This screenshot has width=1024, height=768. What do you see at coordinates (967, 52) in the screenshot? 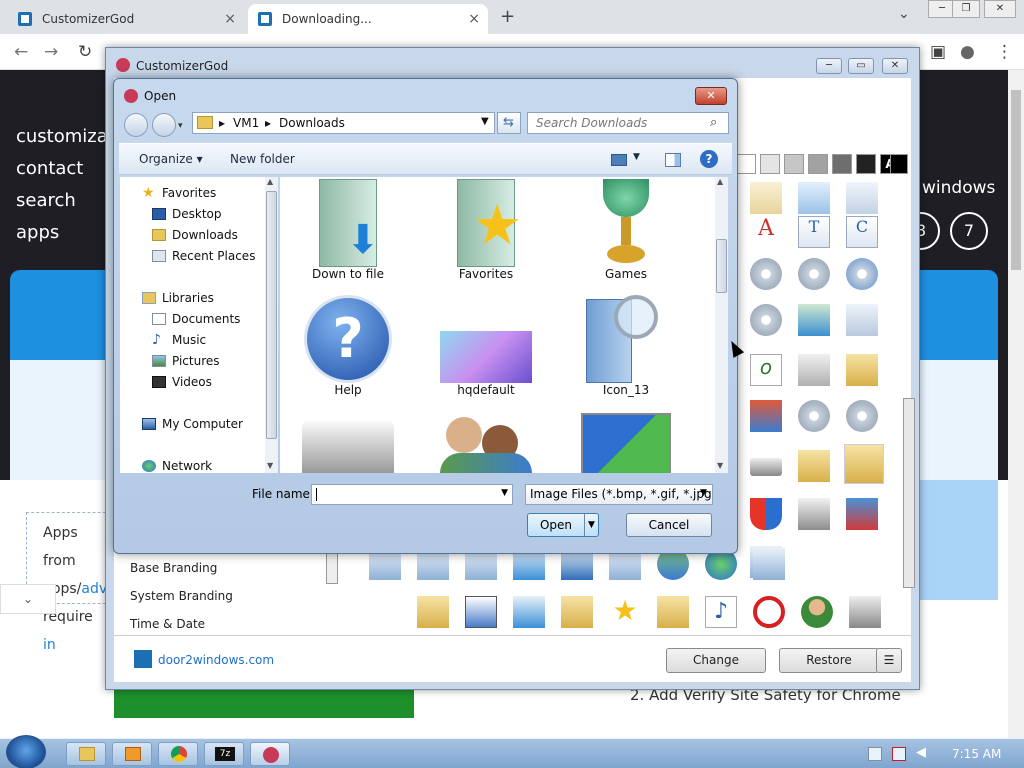
I see `profile-avatar-icon: ●` at bounding box center [967, 52].